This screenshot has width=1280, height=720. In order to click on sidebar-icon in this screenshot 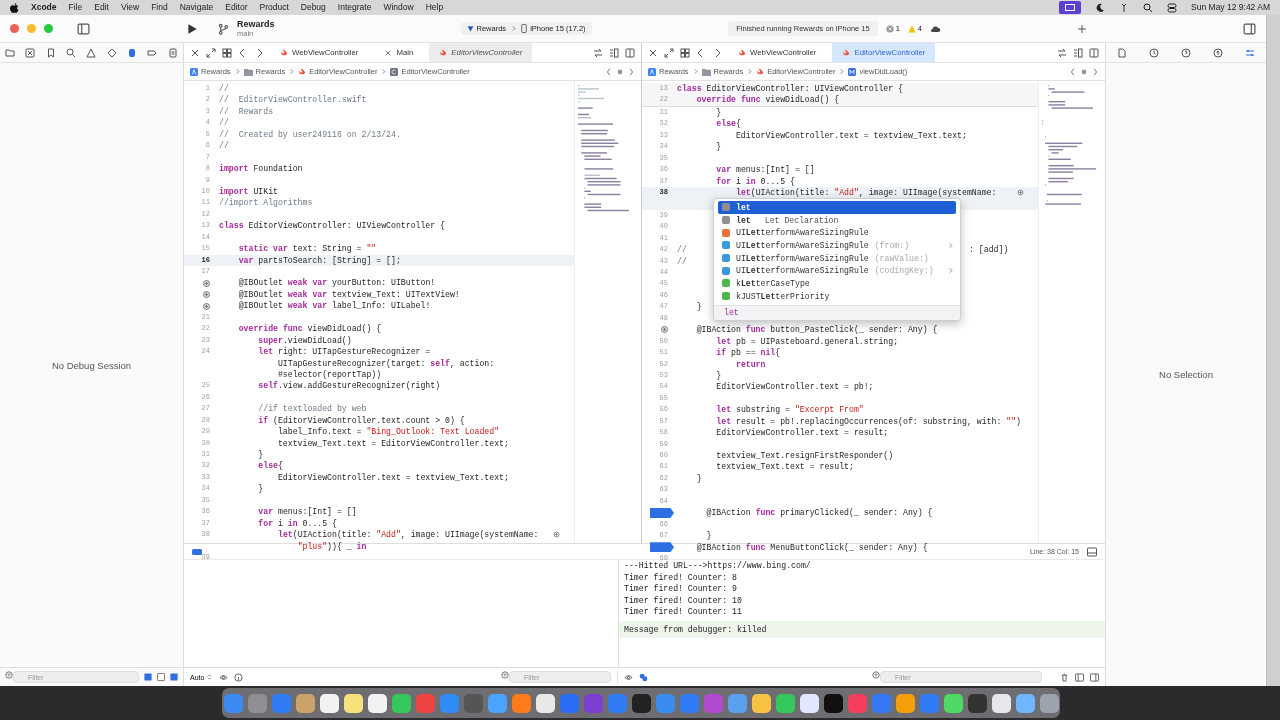, I will do `click(83, 28)`.